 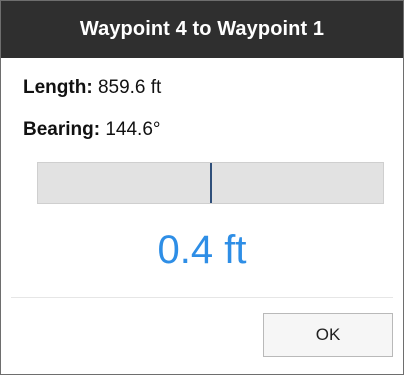 What do you see at coordinates (58, 87) in the screenshot?
I see `length-label: Length:` at bounding box center [58, 87].